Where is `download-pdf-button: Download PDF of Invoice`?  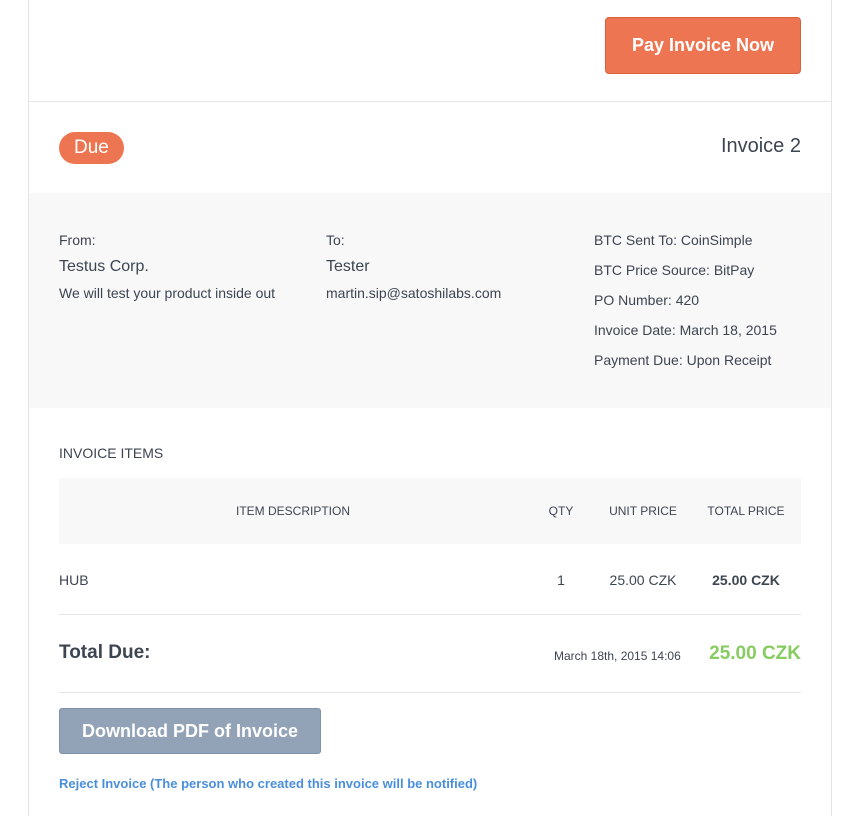
download-pdf-button: Download PDF of Invoice is located at coordinates (190, 731).